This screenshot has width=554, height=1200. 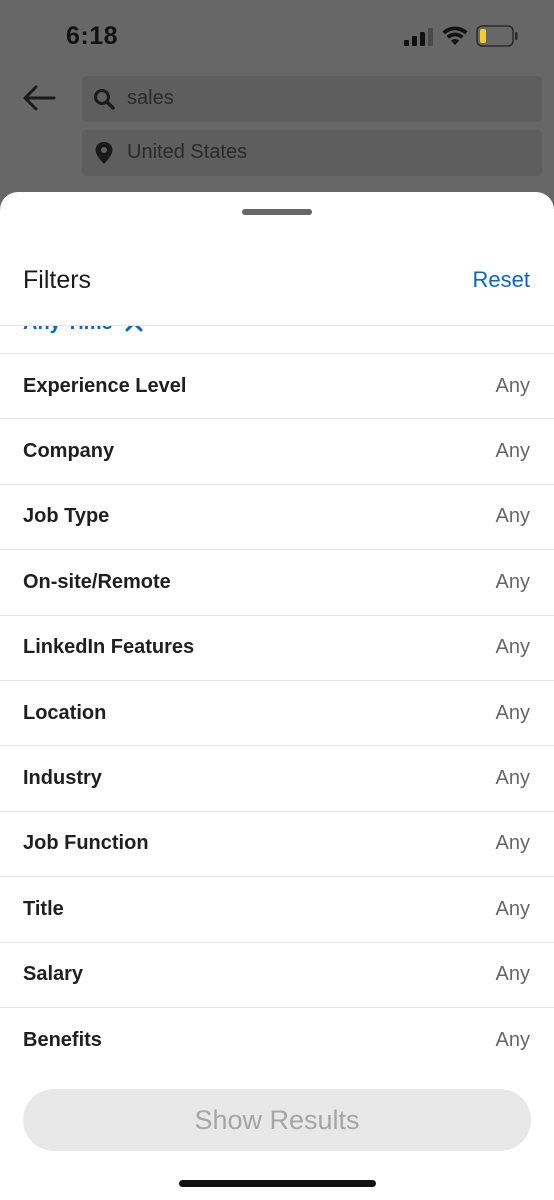 I want to click on search-query: sales, so click(x=150, y=98).